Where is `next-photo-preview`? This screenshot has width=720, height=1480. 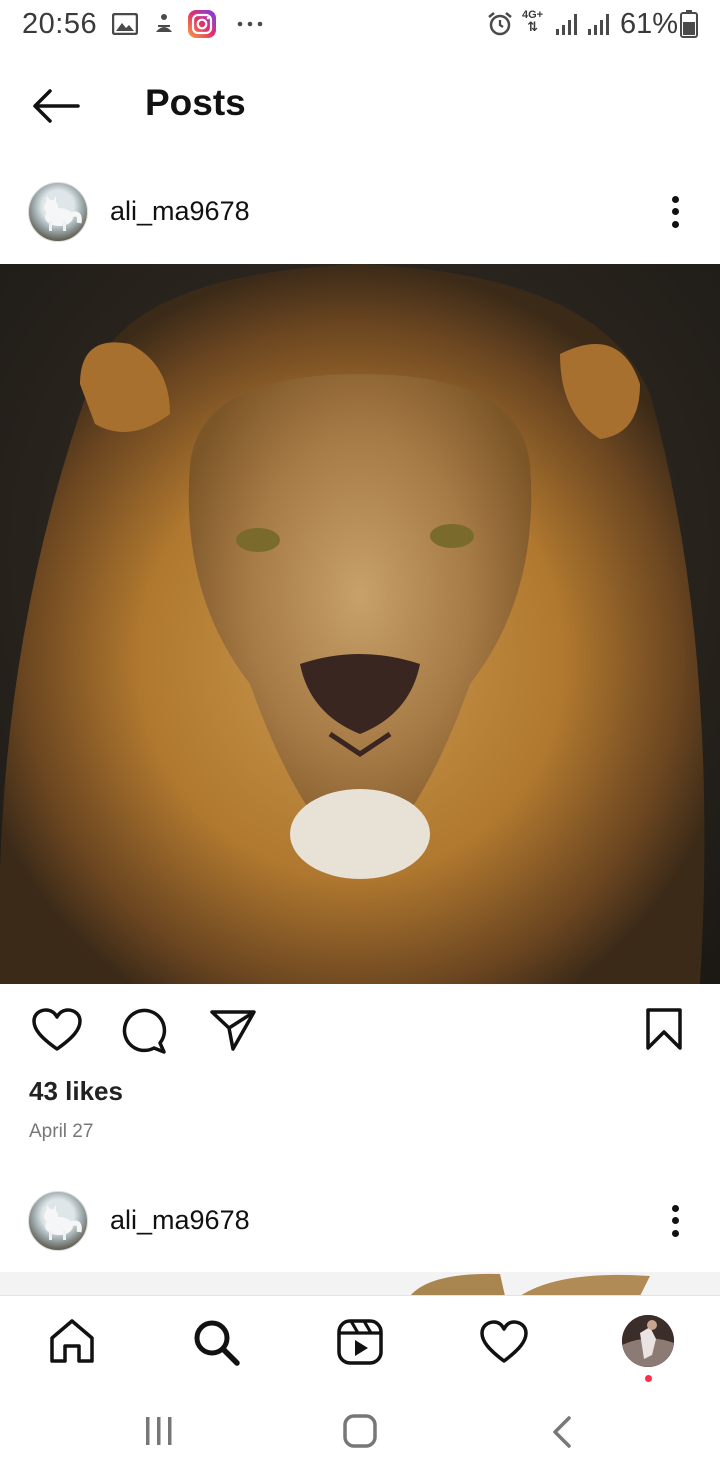
next-photo-preview is located at coordinates (360, 1284).